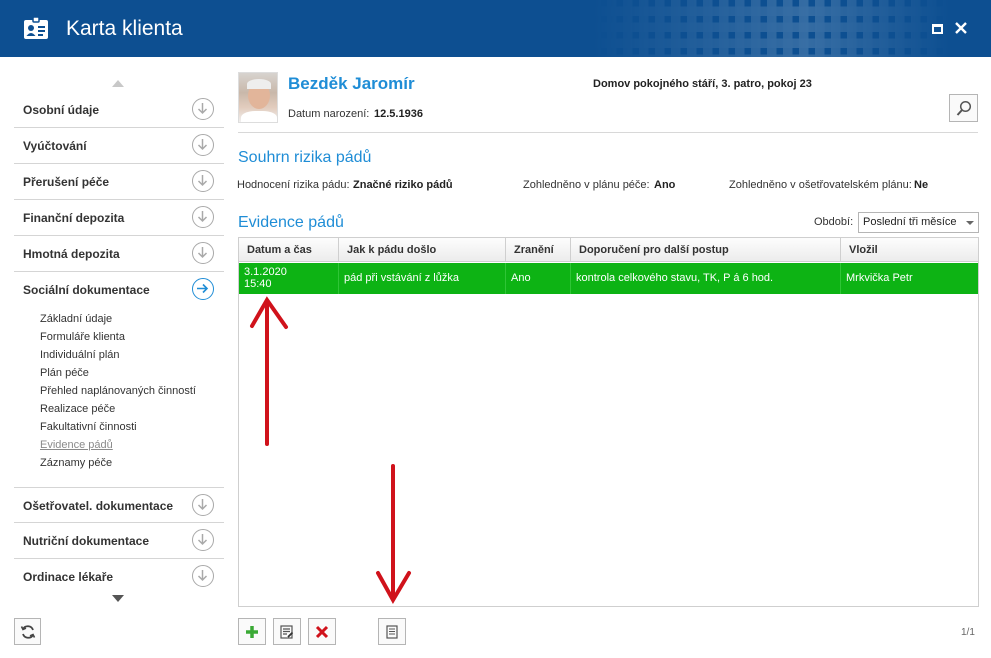 The height and width of the screenshot is (658, 991). I want to click on refresh-button, so click(27, 631).